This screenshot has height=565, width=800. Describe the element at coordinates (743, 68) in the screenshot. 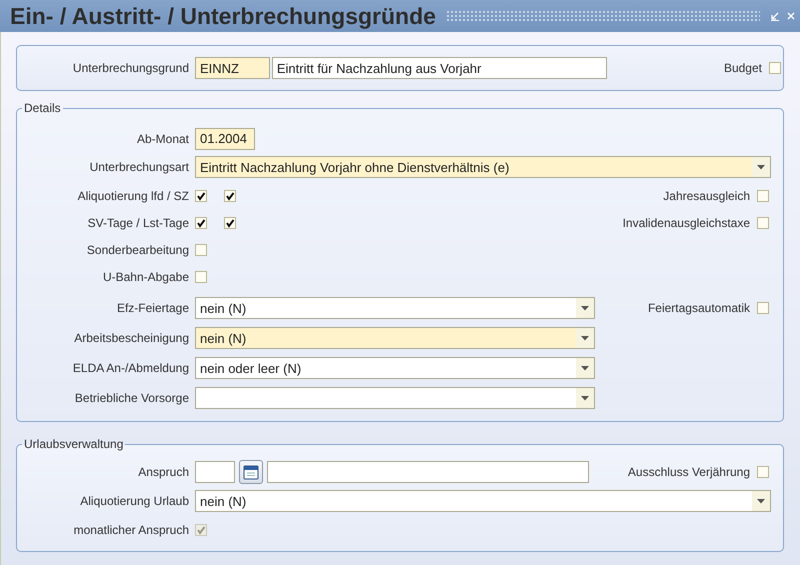

I see `checkbox-label: Budget` at that location.